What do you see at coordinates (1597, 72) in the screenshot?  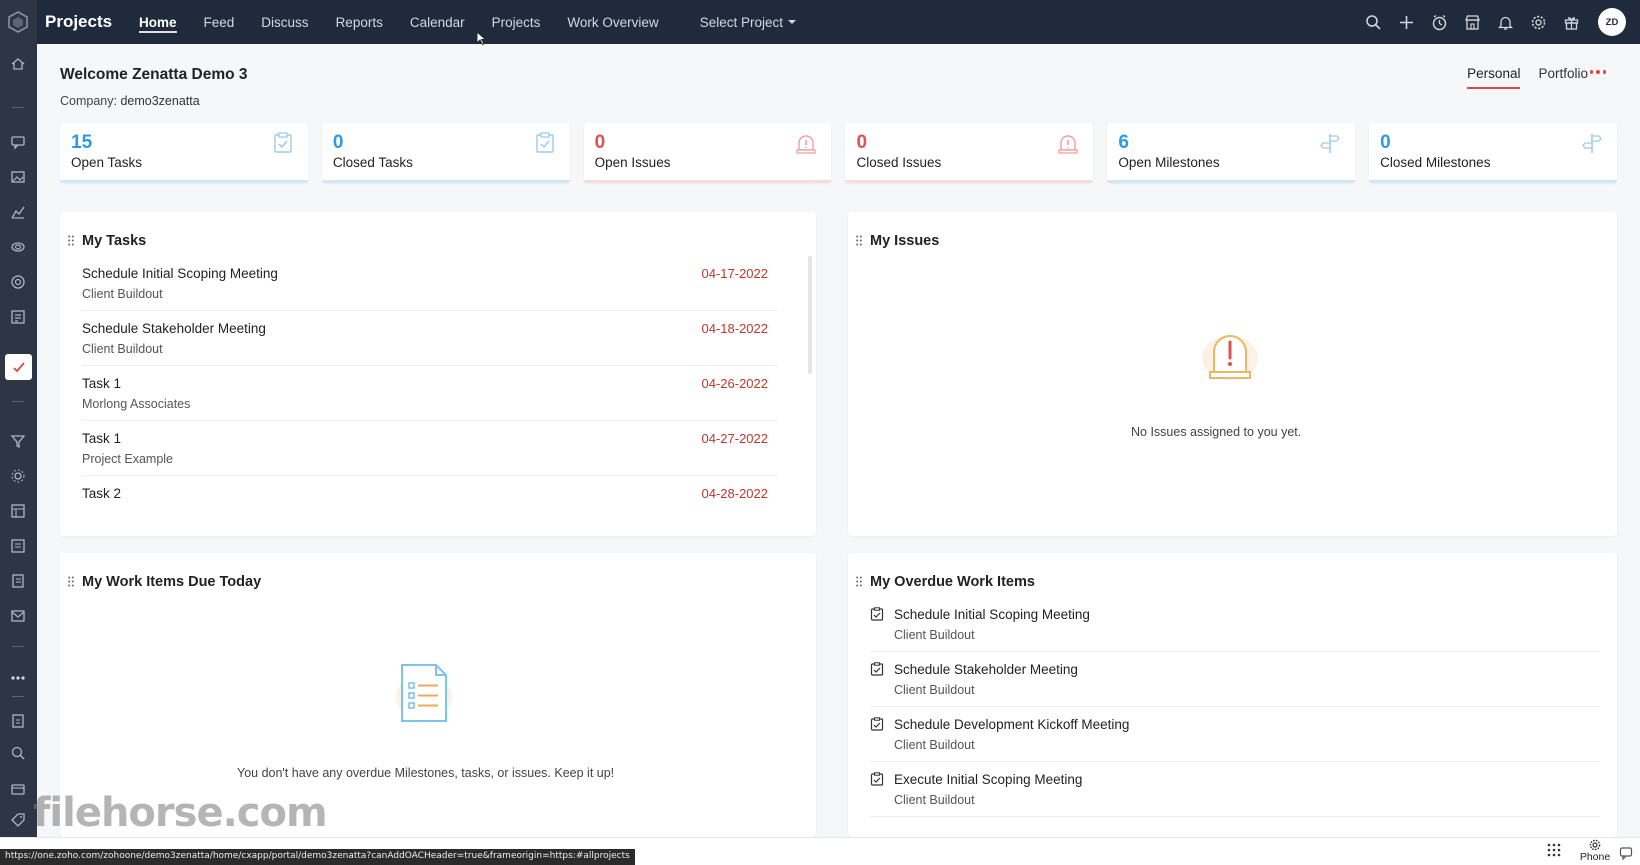 I see `more-options-icon` at bounding box center [1597, 72].